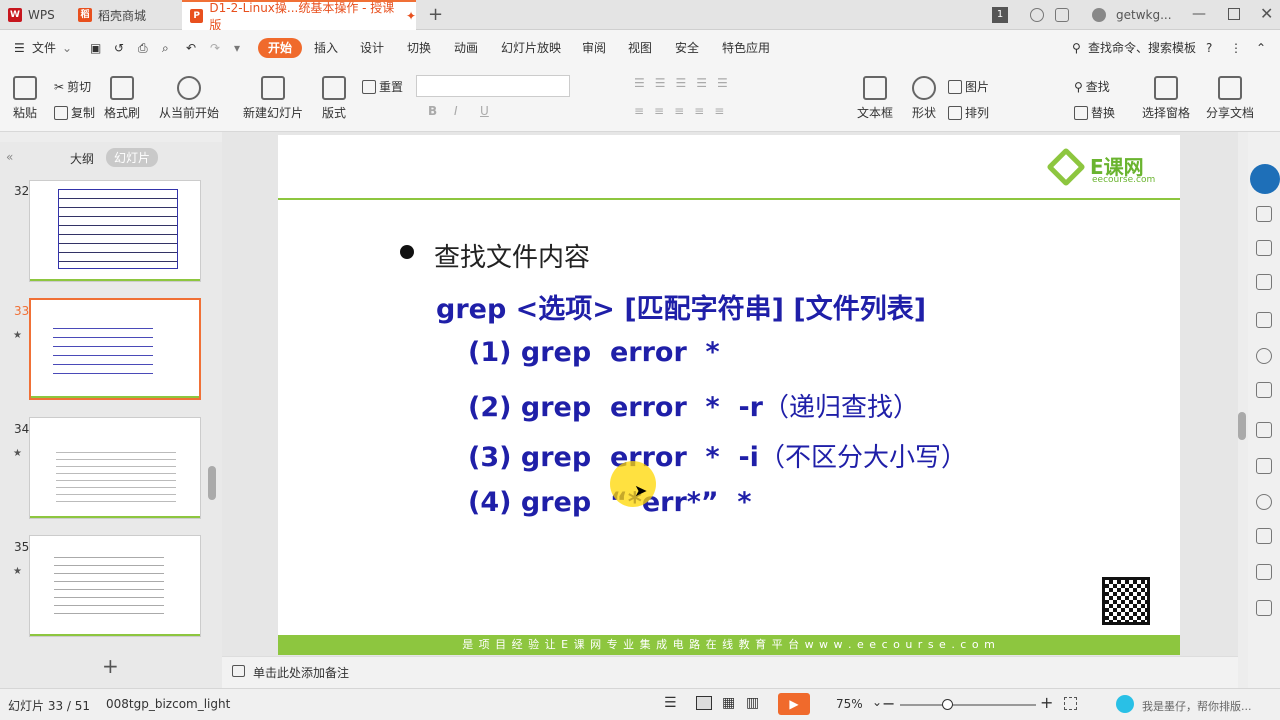 Image resolution: width=1280 pixels, height=720 pixels. What do you see at coordinates (686, 83) in the screenshot?
I see `paragraph-tools: ☰☰☰☰☰` at bounding box center [686, 83].